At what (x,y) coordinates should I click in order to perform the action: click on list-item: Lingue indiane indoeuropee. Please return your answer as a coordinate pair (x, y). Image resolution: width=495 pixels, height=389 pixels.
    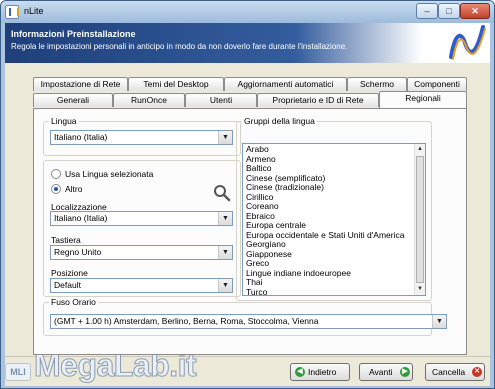
    Looking at the image, I should click on (334, 273).